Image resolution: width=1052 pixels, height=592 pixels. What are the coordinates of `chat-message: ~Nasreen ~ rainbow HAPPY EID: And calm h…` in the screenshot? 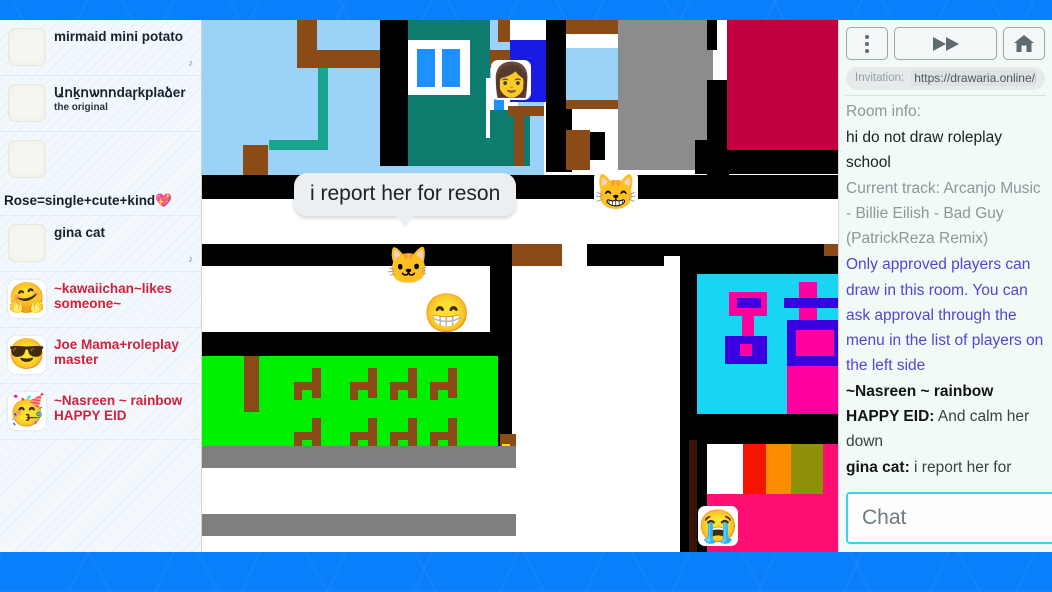 It's located at (945, 416).